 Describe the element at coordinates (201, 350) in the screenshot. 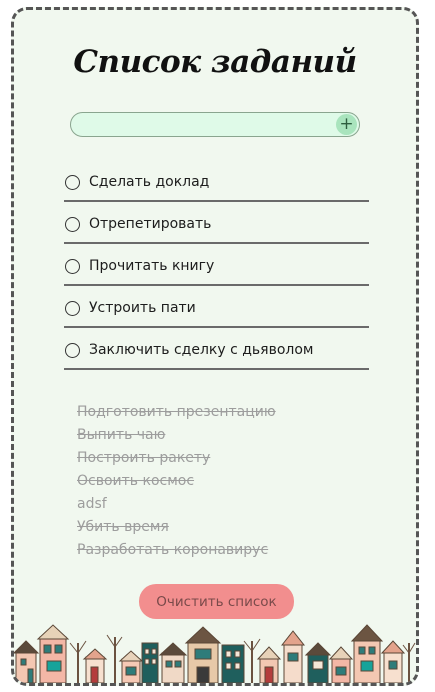

I see `task-label: Заключить сделку с дьяволом` at that location.